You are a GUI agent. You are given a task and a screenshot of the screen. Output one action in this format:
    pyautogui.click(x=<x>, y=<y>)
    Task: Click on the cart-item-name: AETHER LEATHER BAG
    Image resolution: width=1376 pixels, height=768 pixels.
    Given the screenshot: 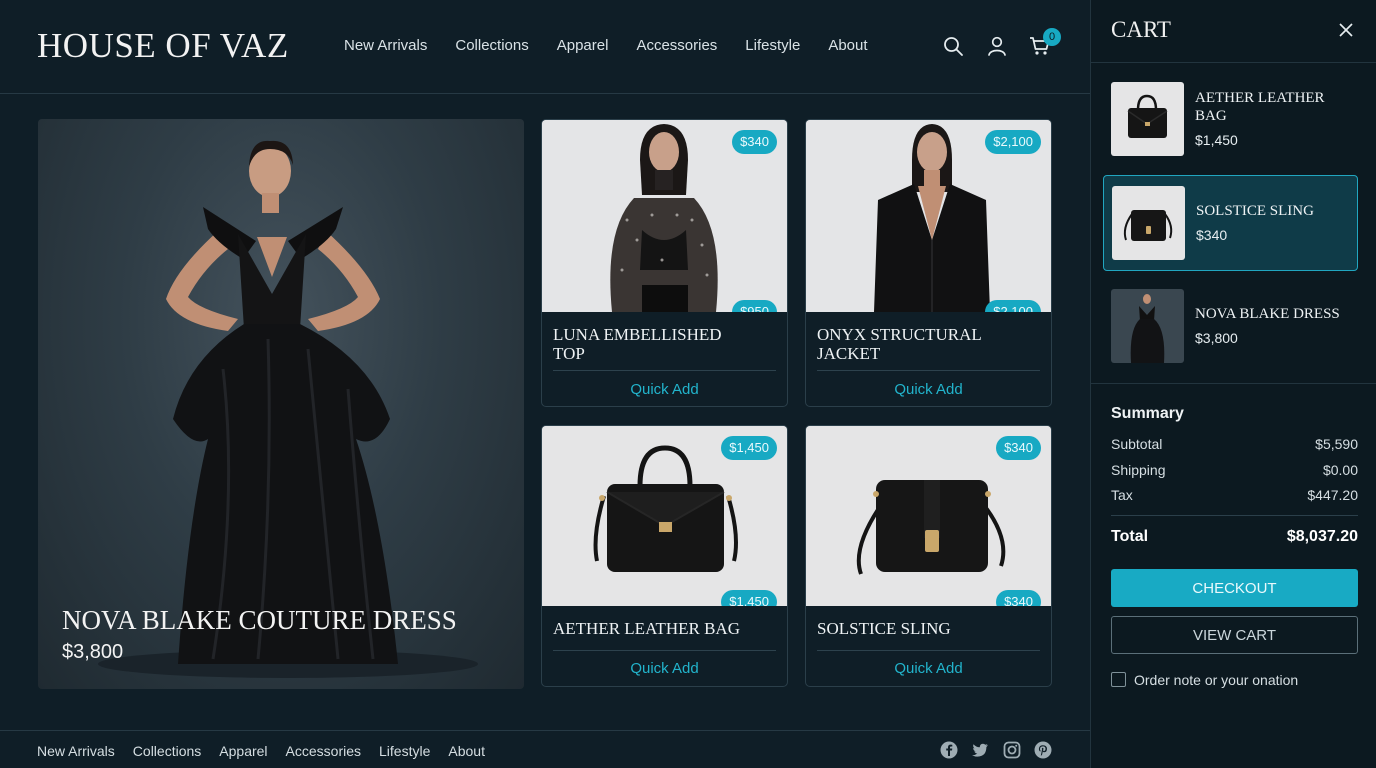 What is the action you would take?
    pyautogui.click(x=1260, y=107)
    